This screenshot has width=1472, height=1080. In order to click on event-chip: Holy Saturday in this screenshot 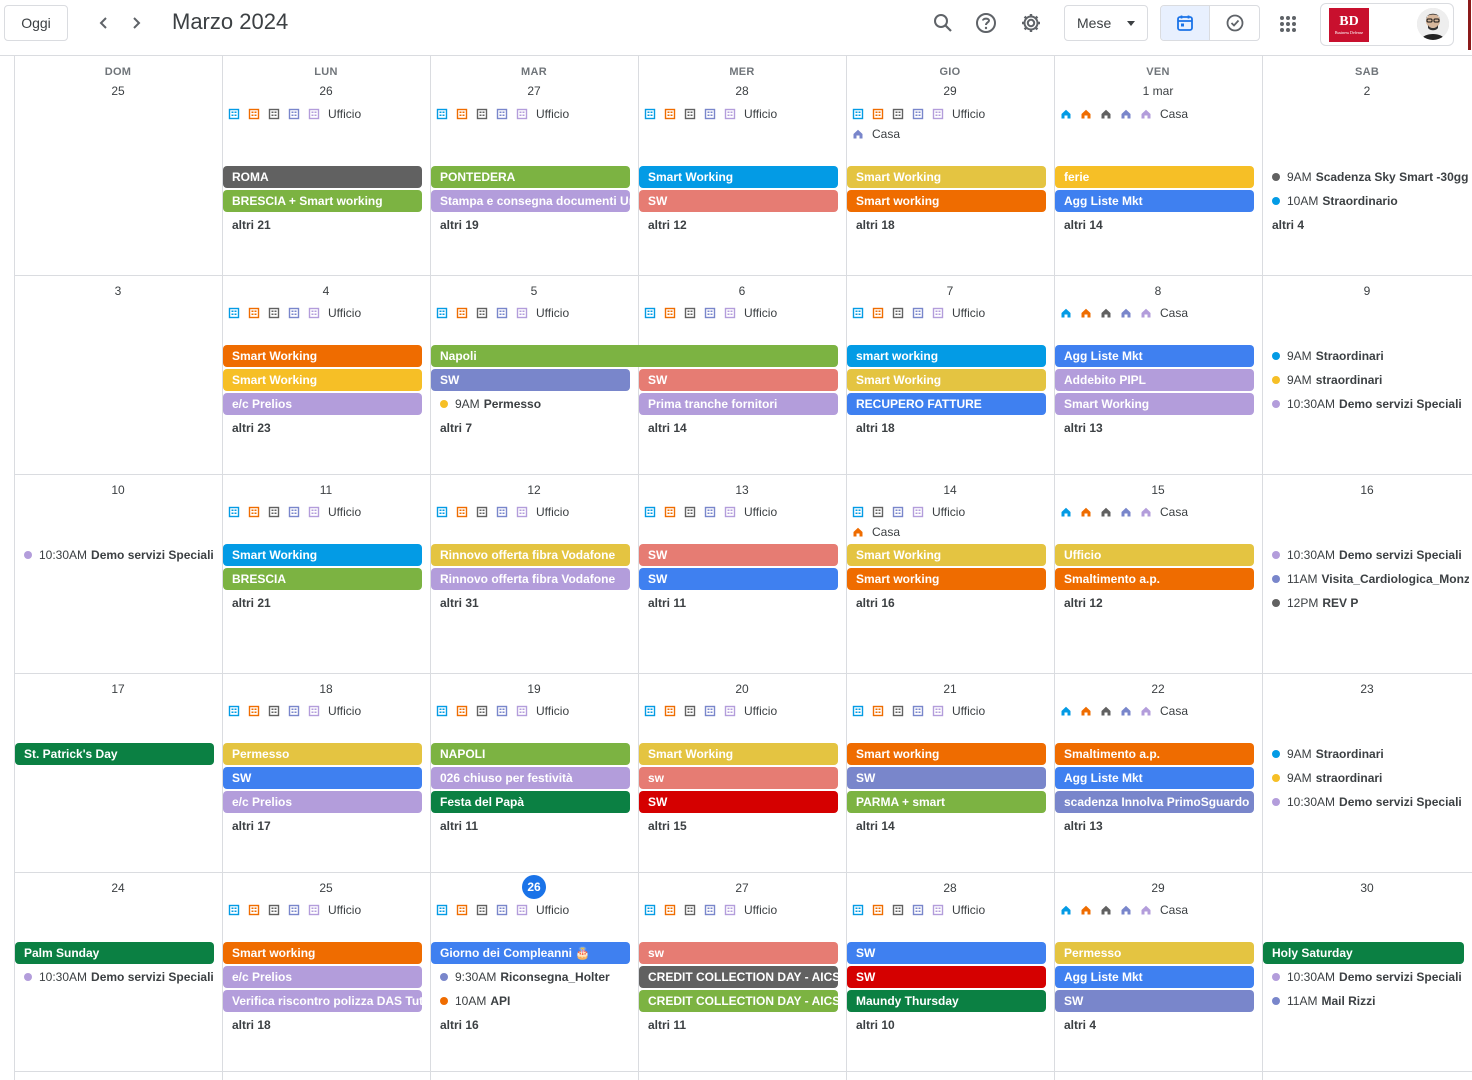, I will do `click(1363, 953)`.